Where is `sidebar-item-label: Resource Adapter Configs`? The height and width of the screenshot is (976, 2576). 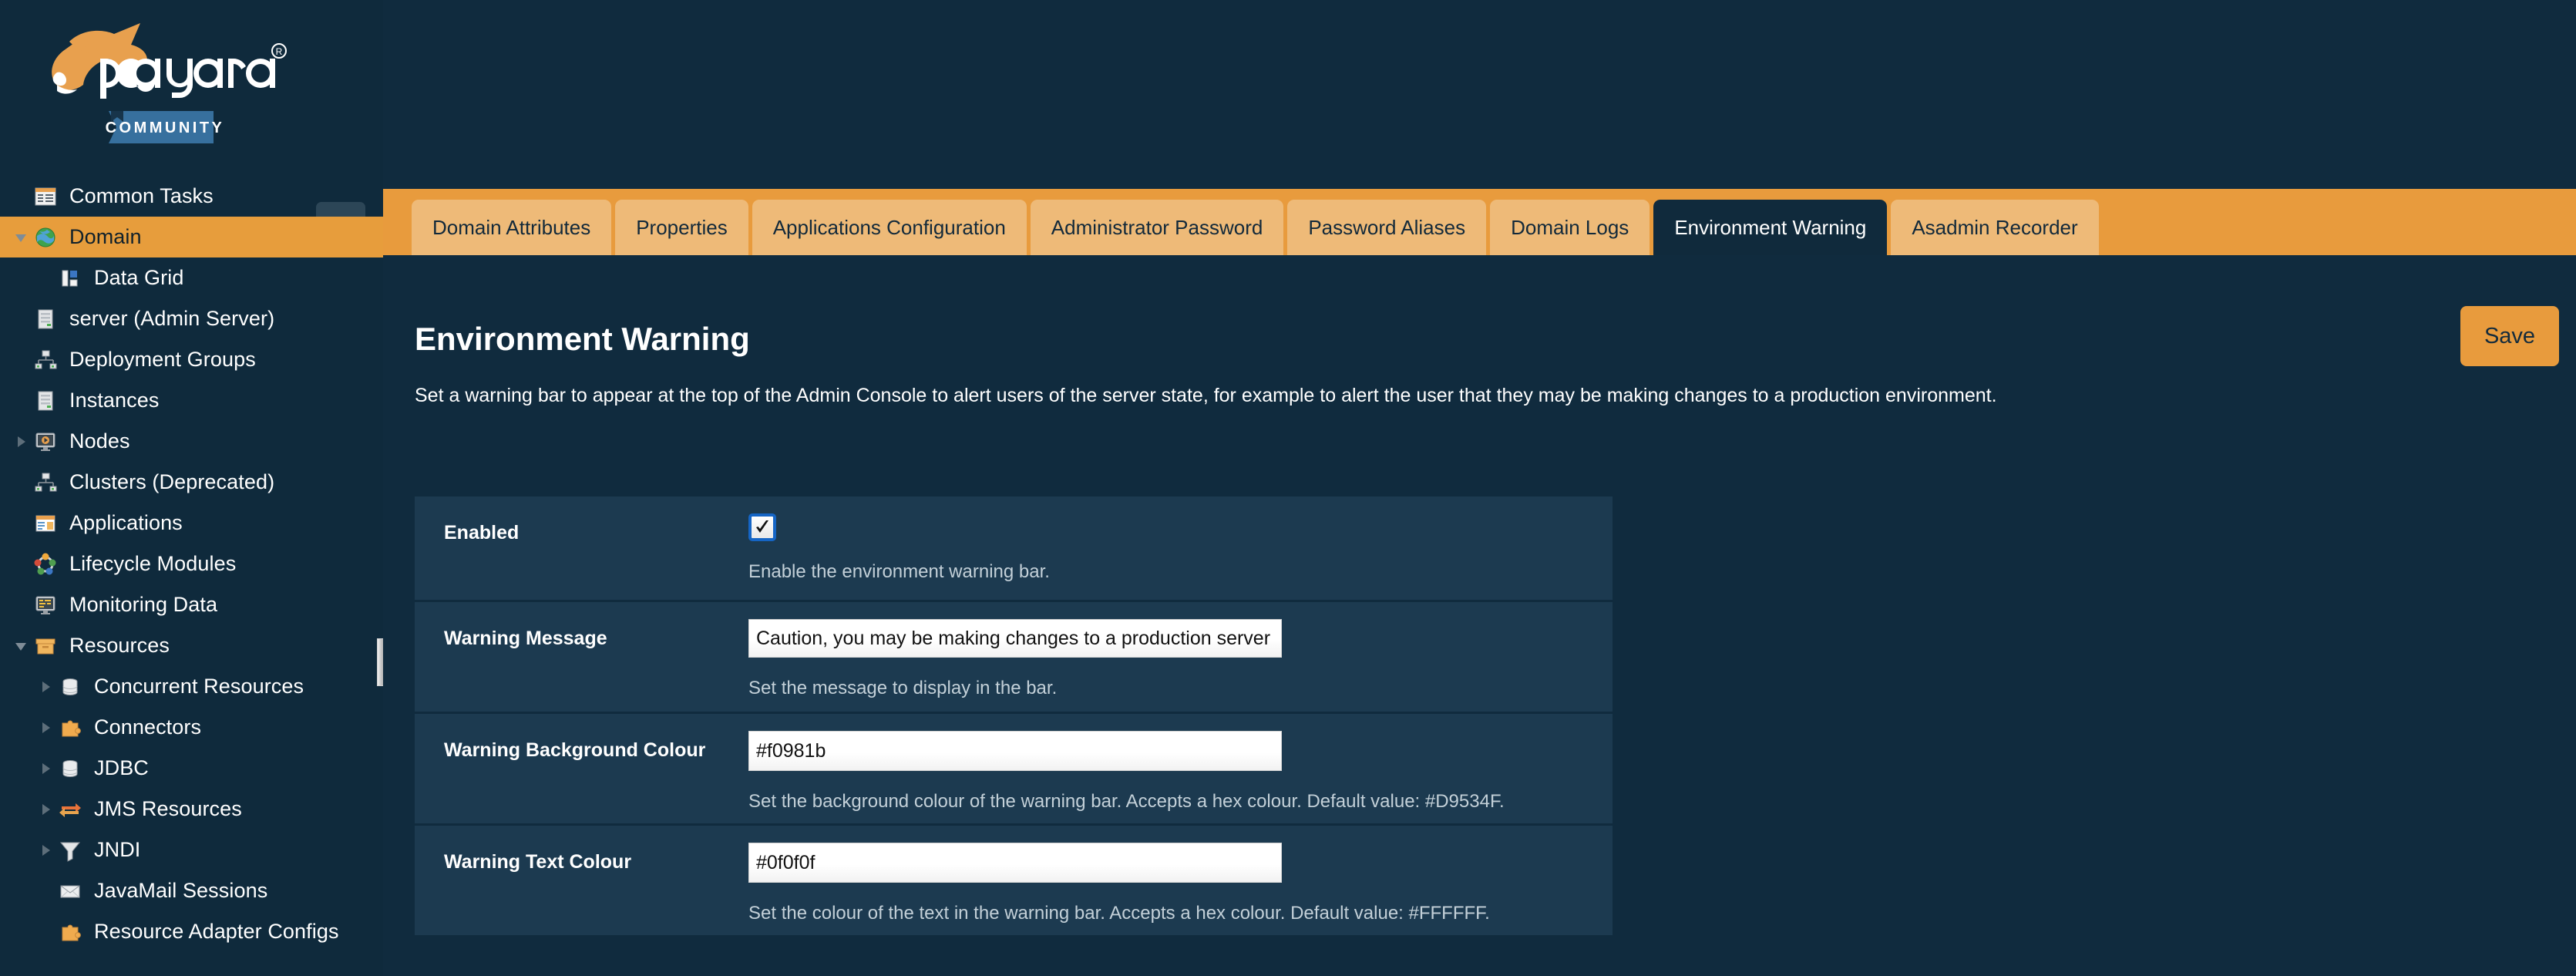 sidebar-item-label: Resource Adapter Configs is located at coordinates (216, 932).